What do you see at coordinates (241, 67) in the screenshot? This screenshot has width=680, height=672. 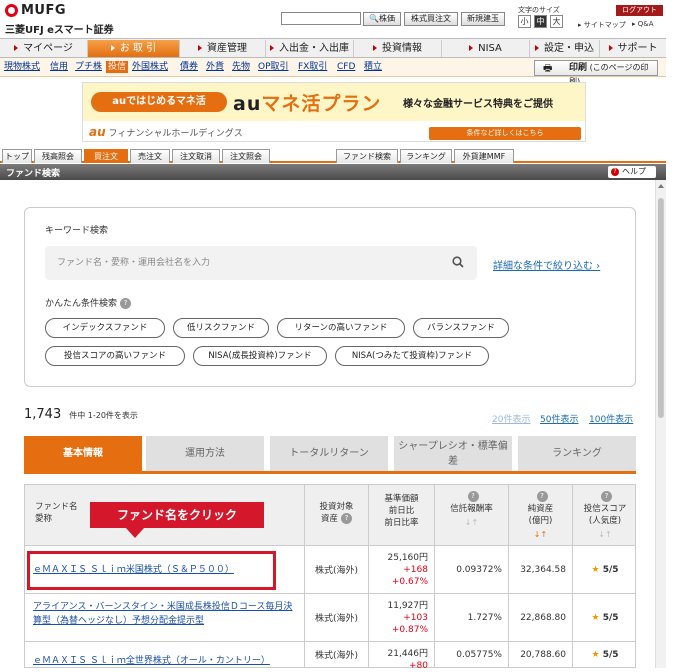 I see `subnav-futures: 先物` at bounding box center [241, 67].